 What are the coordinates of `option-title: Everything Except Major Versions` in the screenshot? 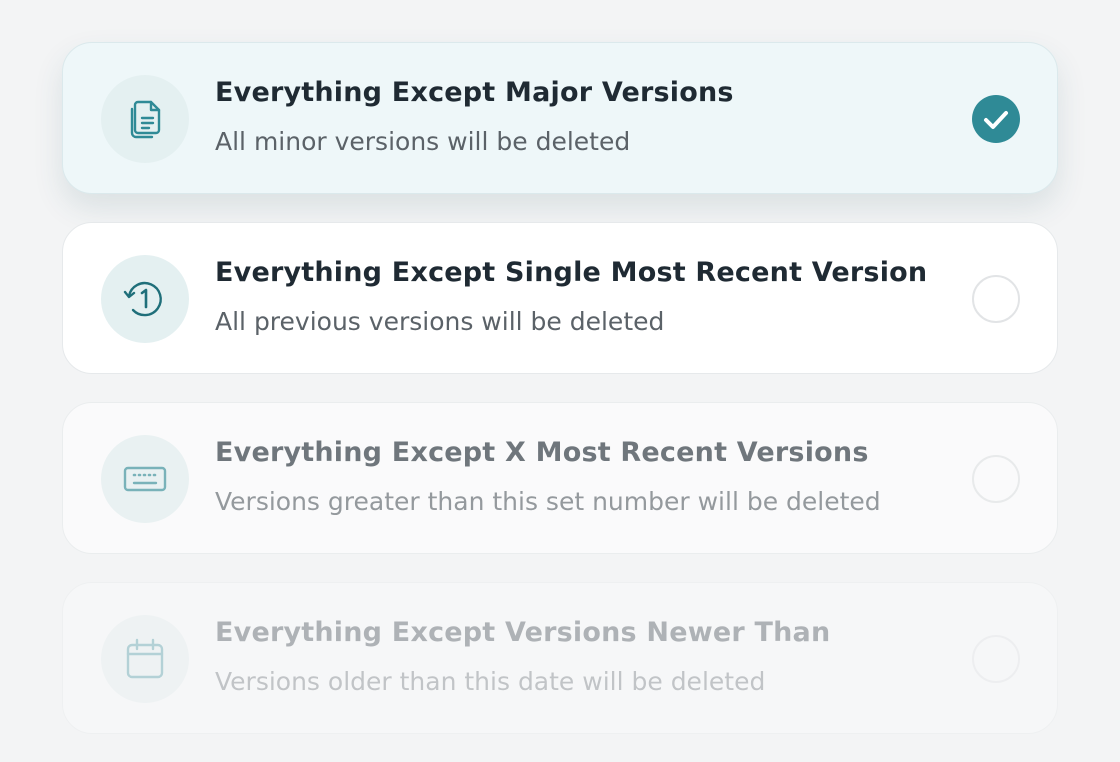 It's located at (474, 92).